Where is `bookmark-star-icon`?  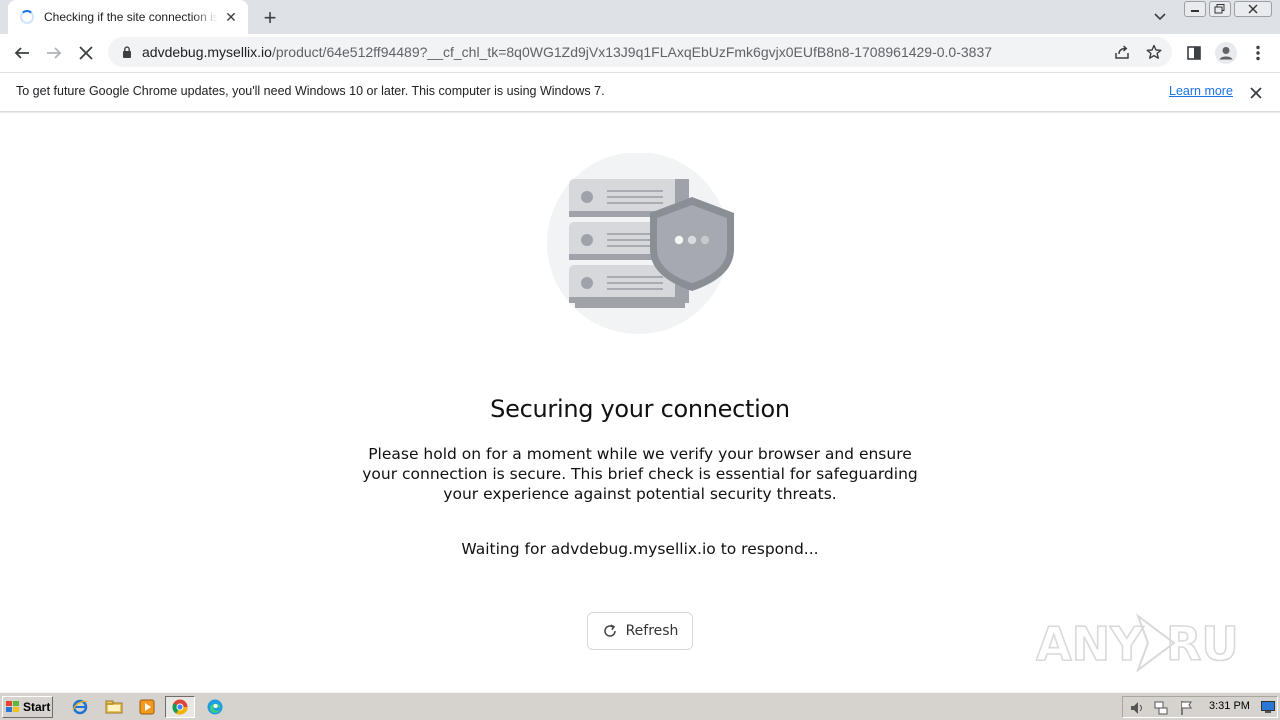
bookmark-star-icon is located at coordinates (1154, 52).